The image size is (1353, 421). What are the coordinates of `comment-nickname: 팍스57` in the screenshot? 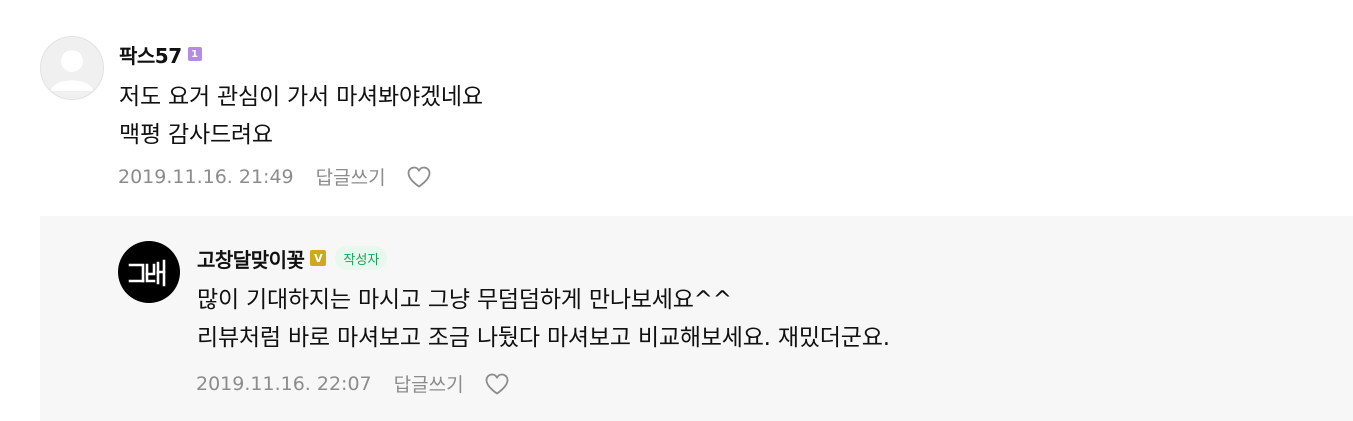 It's located at (150, 54).